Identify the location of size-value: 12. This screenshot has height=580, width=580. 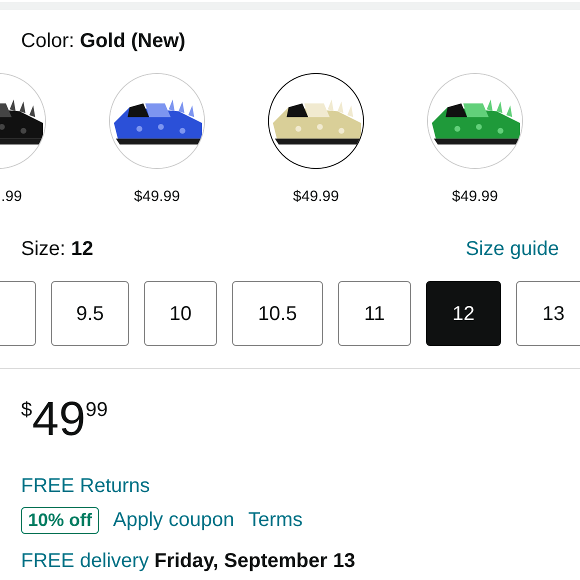
(82, 249).